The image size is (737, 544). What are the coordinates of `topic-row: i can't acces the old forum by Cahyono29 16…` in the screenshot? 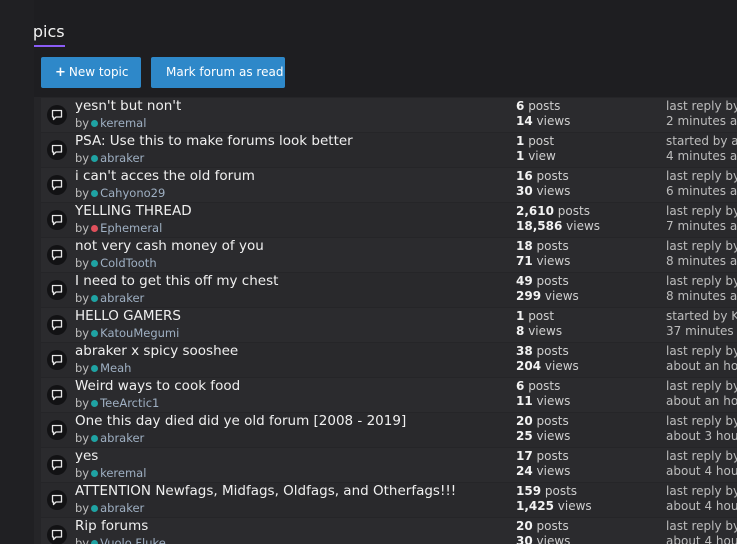 It's located at (389, 185).